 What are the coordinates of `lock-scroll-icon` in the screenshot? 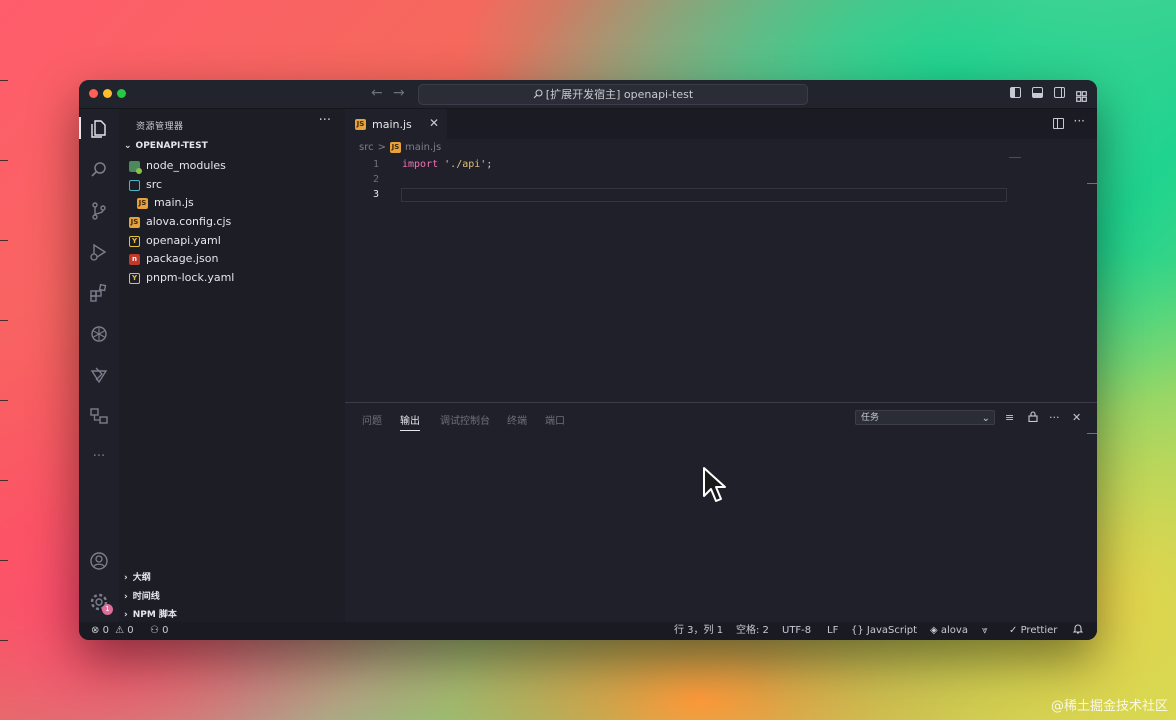 It's located at (1033, 418).